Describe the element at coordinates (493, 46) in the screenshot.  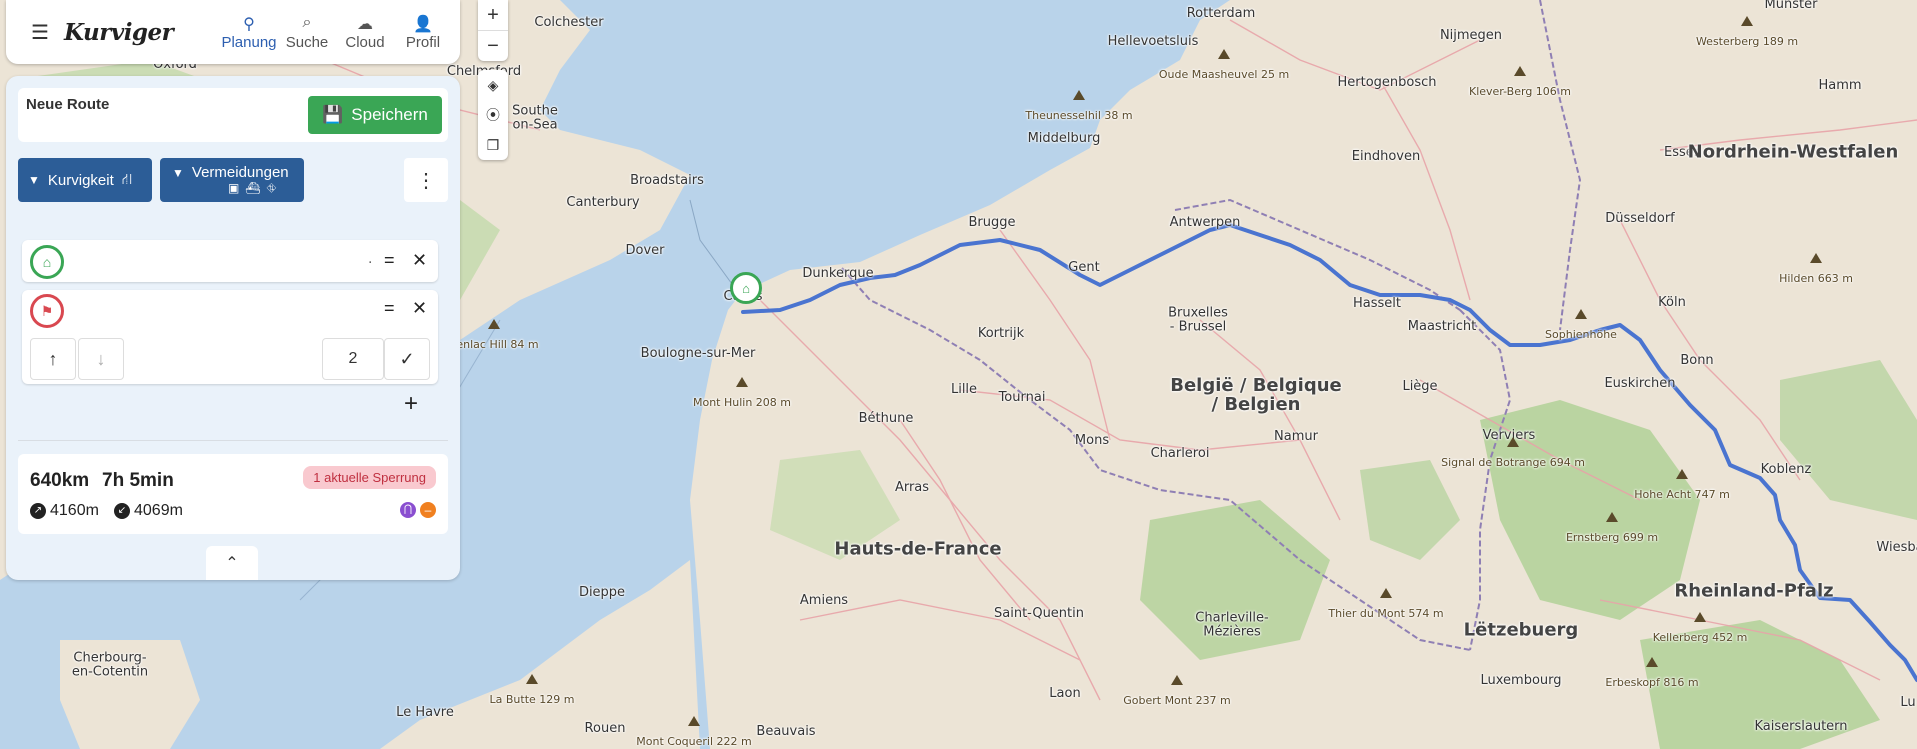
I see `zoom-out-icon: −` at that location.